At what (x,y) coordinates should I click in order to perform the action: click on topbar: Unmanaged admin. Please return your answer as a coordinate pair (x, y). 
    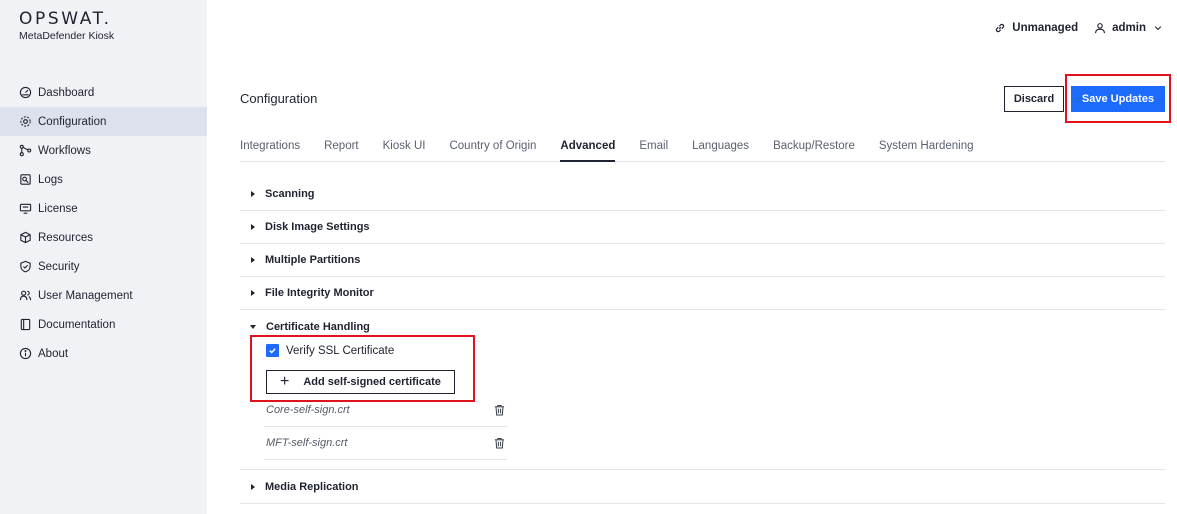
    Looking at the image, I should click on (1078, 28).